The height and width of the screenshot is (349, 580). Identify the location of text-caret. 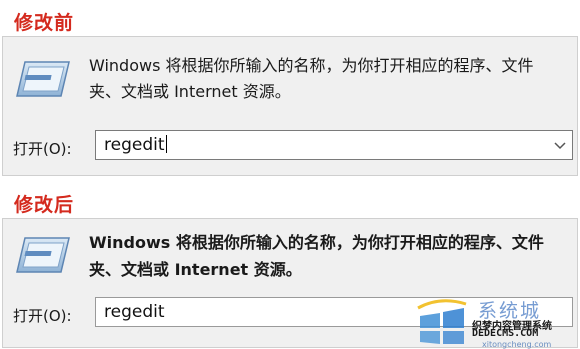
(166, 144).